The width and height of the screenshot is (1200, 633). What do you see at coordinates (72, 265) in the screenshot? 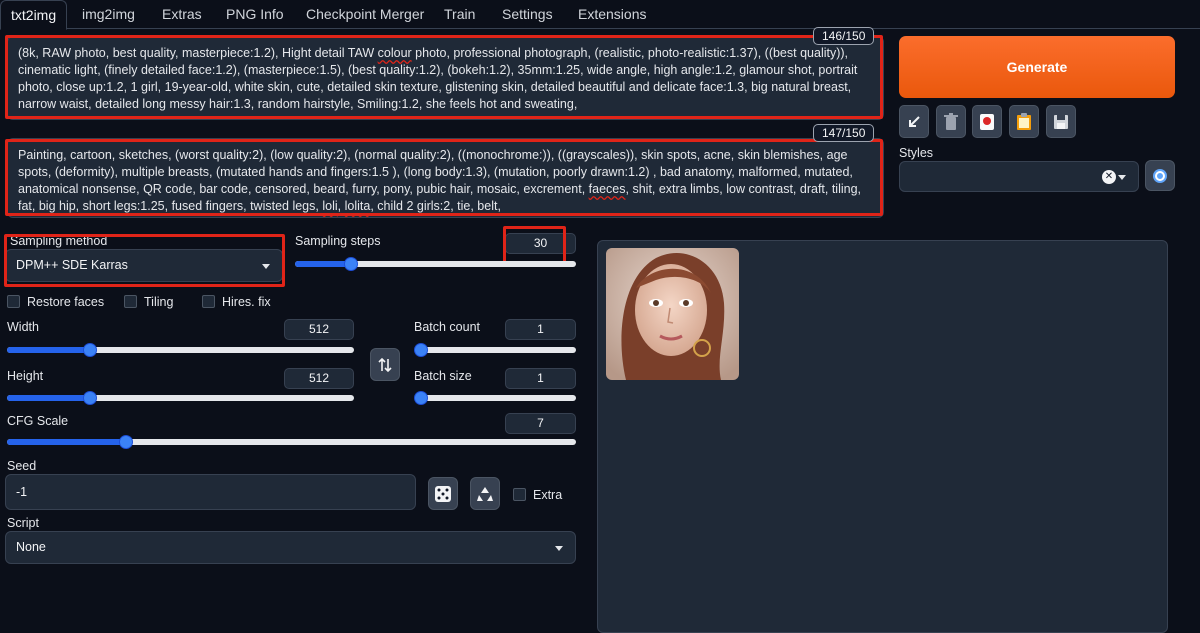
I see `sampling-method-value: DPM++ SDE Karras` at bounding box center [72, 265].